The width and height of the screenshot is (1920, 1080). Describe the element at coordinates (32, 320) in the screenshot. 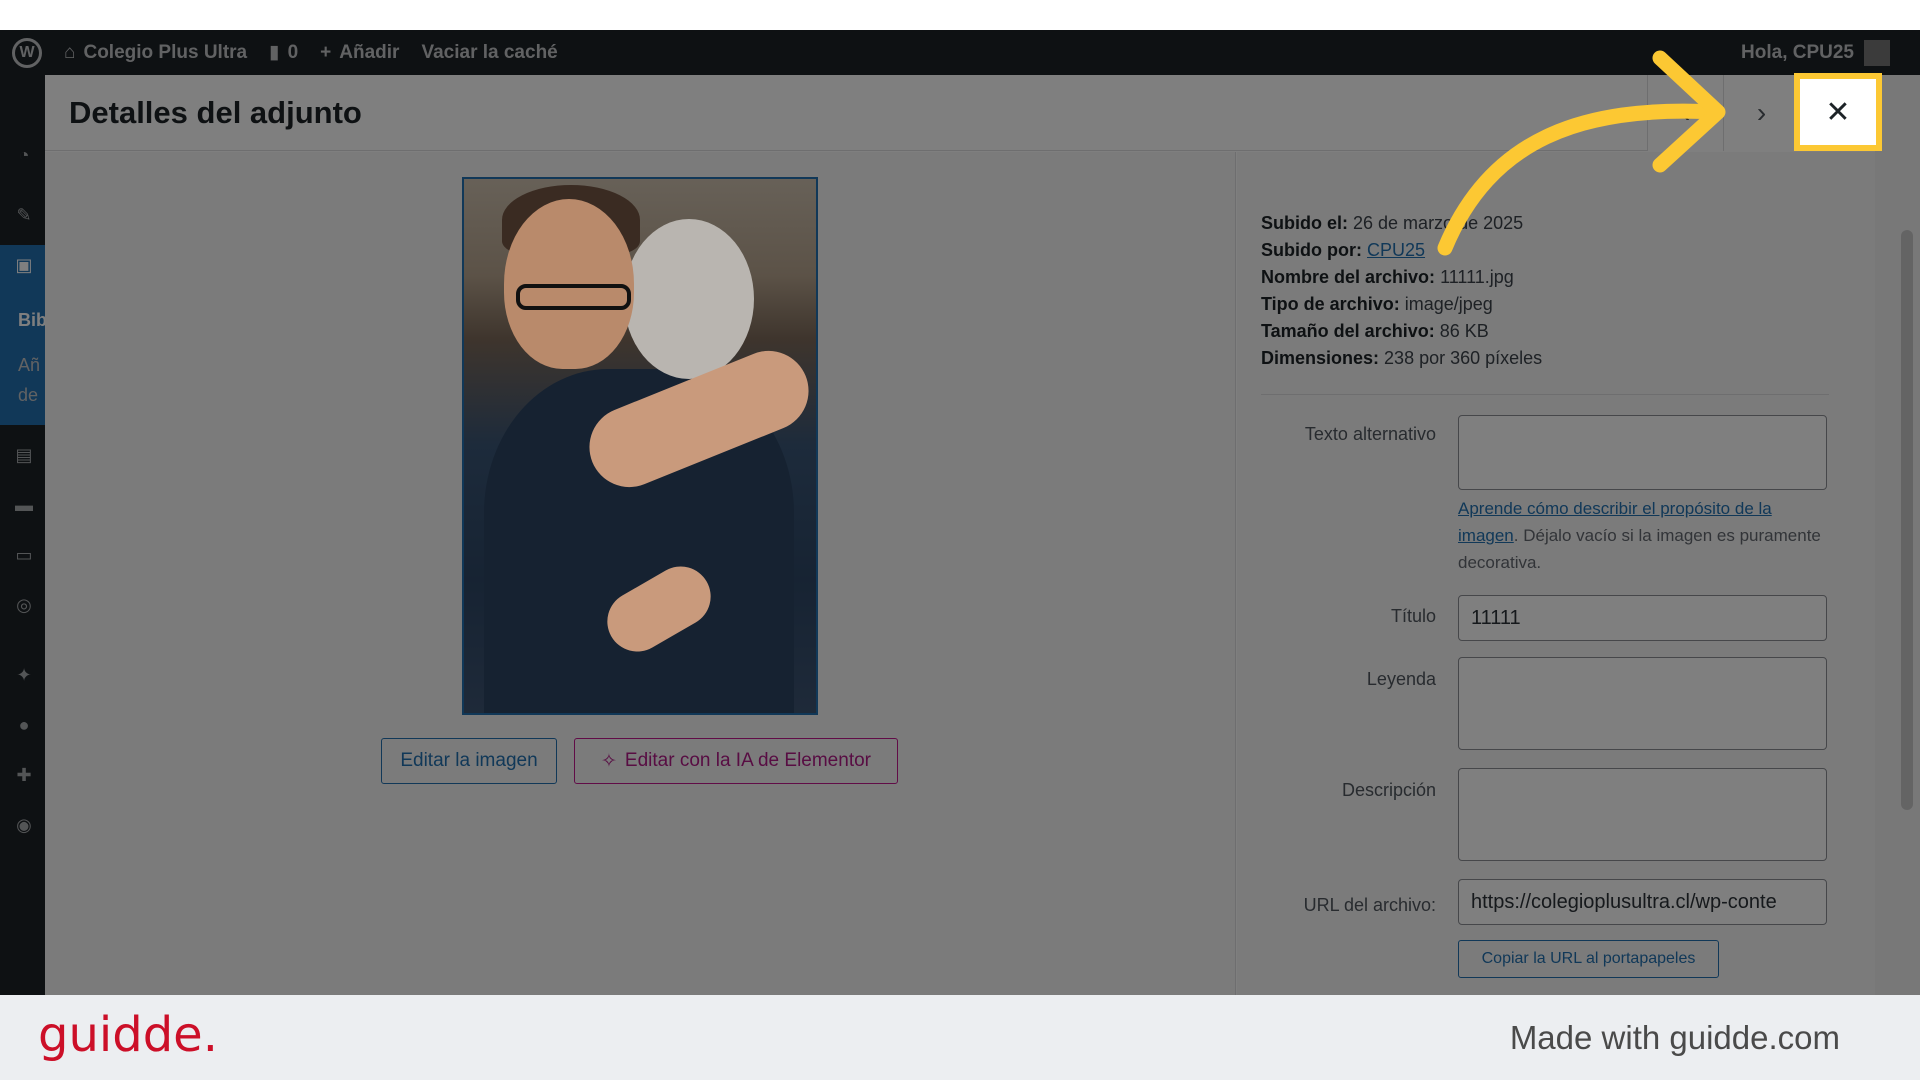

I see `menu-media-label: Bib` at that location.